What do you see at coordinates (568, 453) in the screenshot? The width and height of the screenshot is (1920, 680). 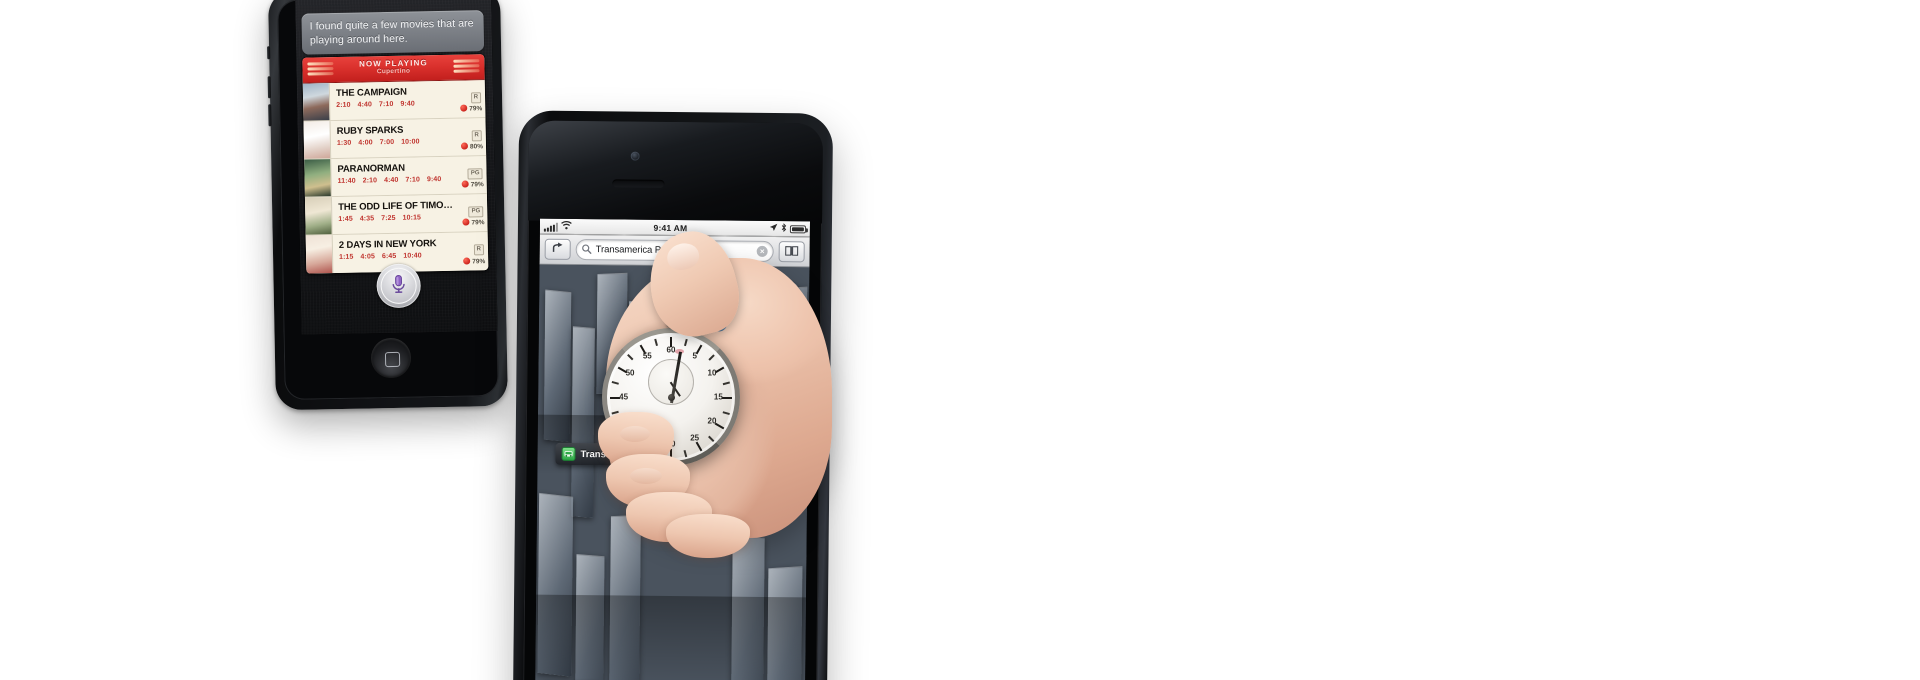 I see `transit-car-icon` at bounding box center [568, 453].